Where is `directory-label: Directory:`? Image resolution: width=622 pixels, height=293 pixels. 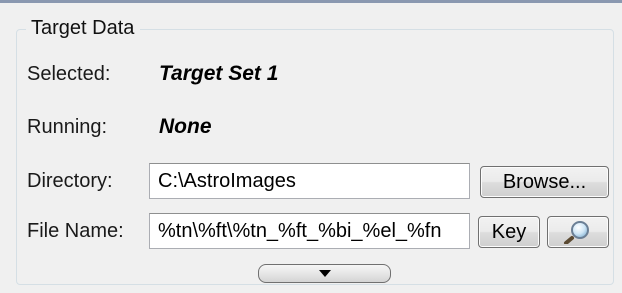 directory-label: Directory: is located at coordinates (70, 181).